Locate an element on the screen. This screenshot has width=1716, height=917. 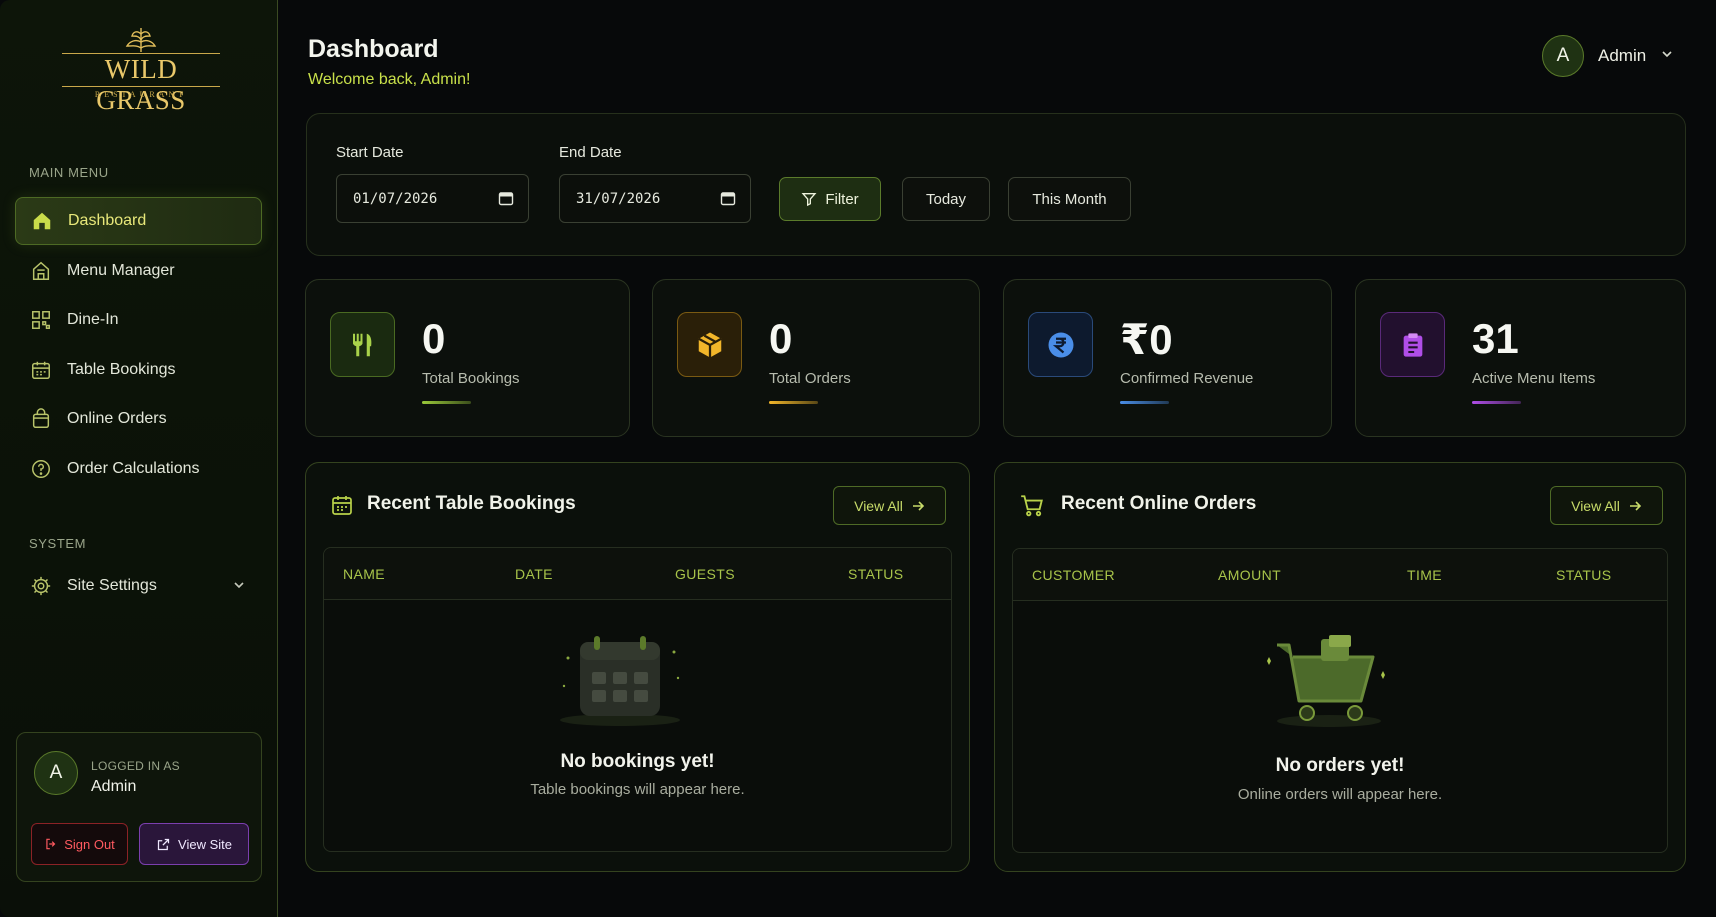
sidebar-item-dine-in: Dine-In is located at coordinates (138, 320).